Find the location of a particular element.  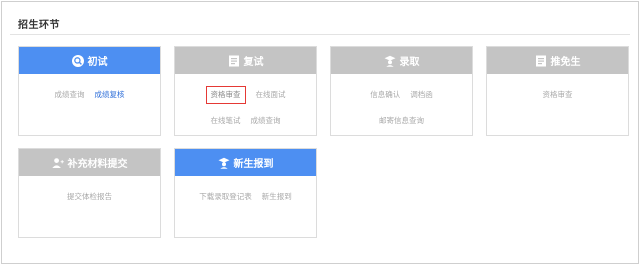

card-xinsheng-title: 新生报到 is located at coordinates (253, 164).